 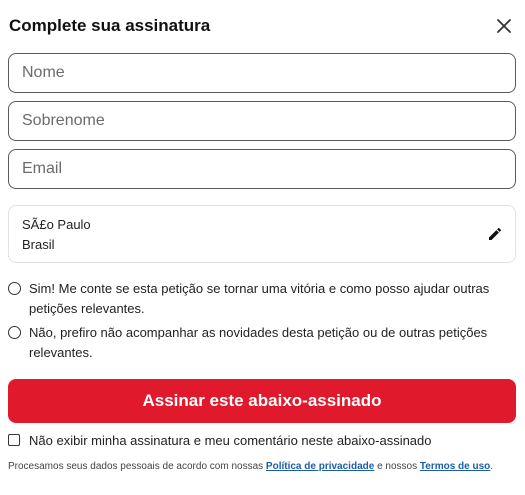 What do you see at coordinates (38, 244) in the screenshot?
I see `location-country: Brasil` at bounding box center [38, 244].